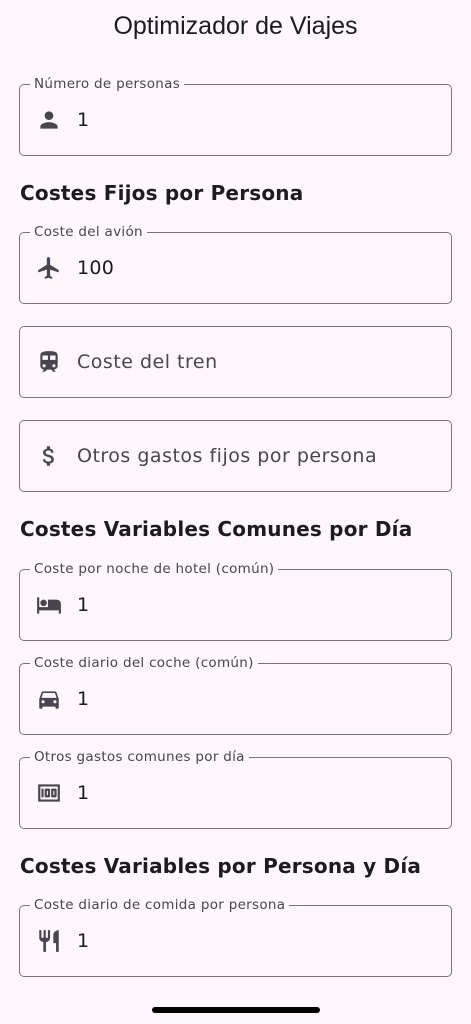 This screenshot has height=1024, width=471. What do you see at coordinates (235, 937) in the screenshot?
I see `food-cost-field: Coste diario de comida por persona 1` at bounding box center [235, 937].